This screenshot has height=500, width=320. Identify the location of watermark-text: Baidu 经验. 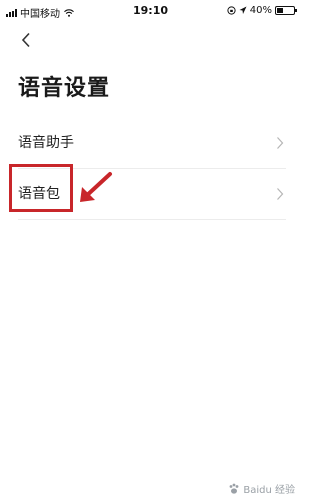
(269, 490).